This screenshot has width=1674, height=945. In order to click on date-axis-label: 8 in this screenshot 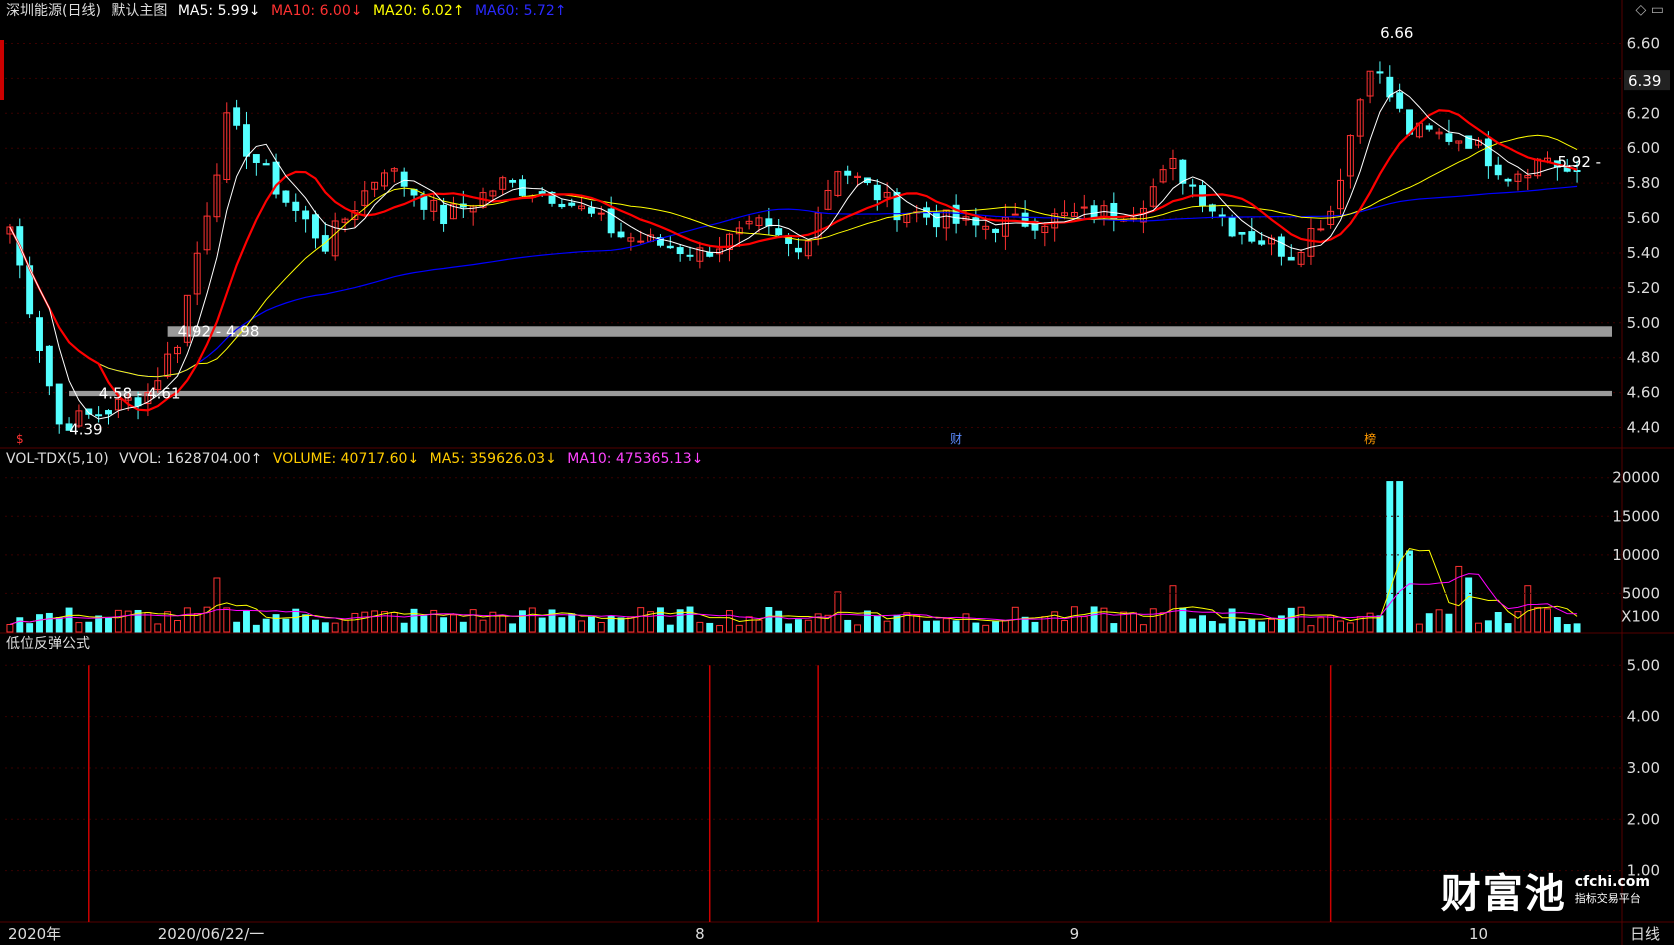, I will do `click(700, 934)`.